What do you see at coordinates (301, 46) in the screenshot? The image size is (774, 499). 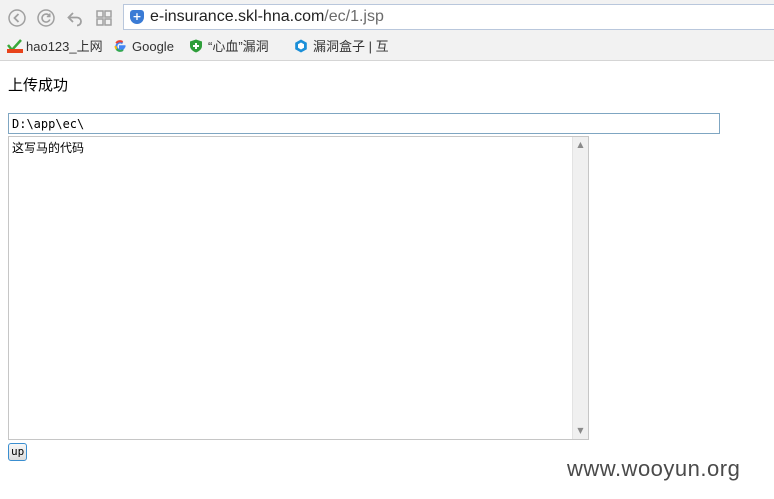 I see `hexagon-blue-icon` at bounding box center [301, 46].